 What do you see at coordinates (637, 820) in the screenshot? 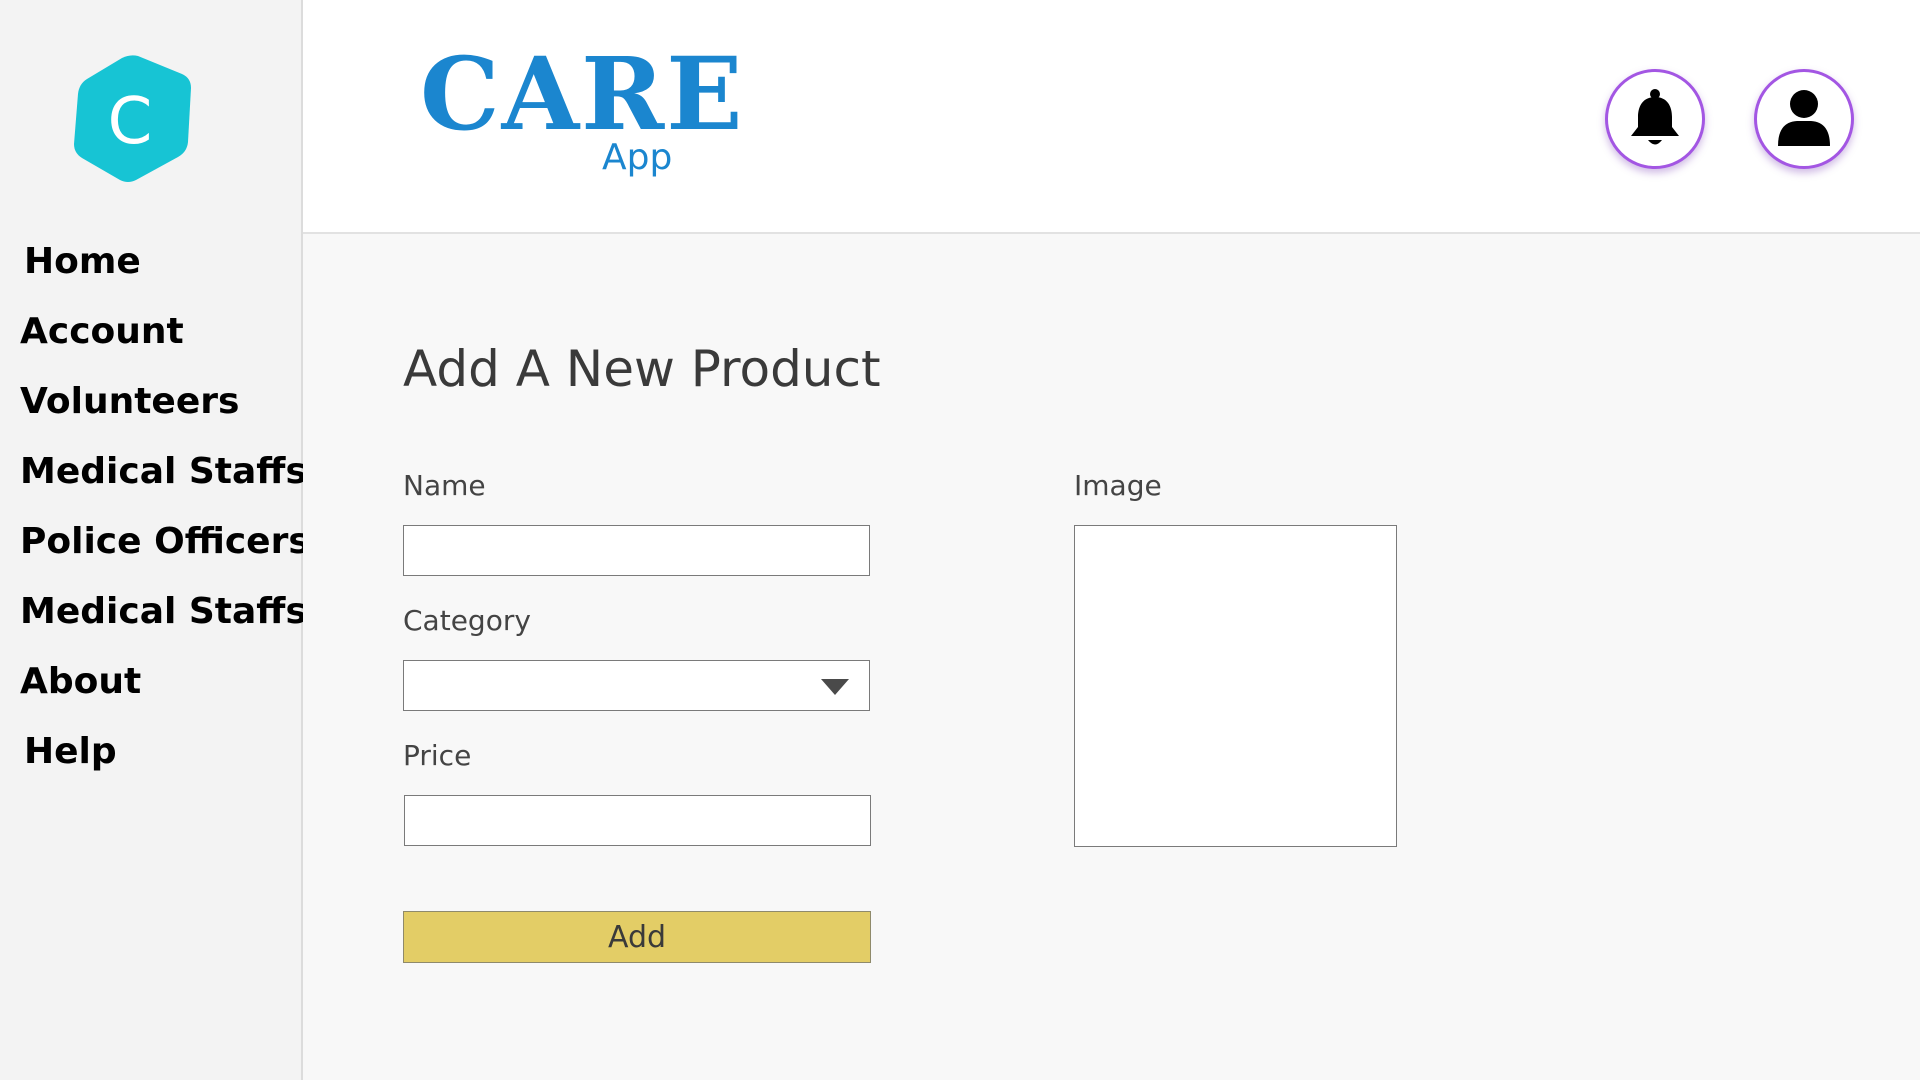
I see `price-input` at bounding box center [637, 820].